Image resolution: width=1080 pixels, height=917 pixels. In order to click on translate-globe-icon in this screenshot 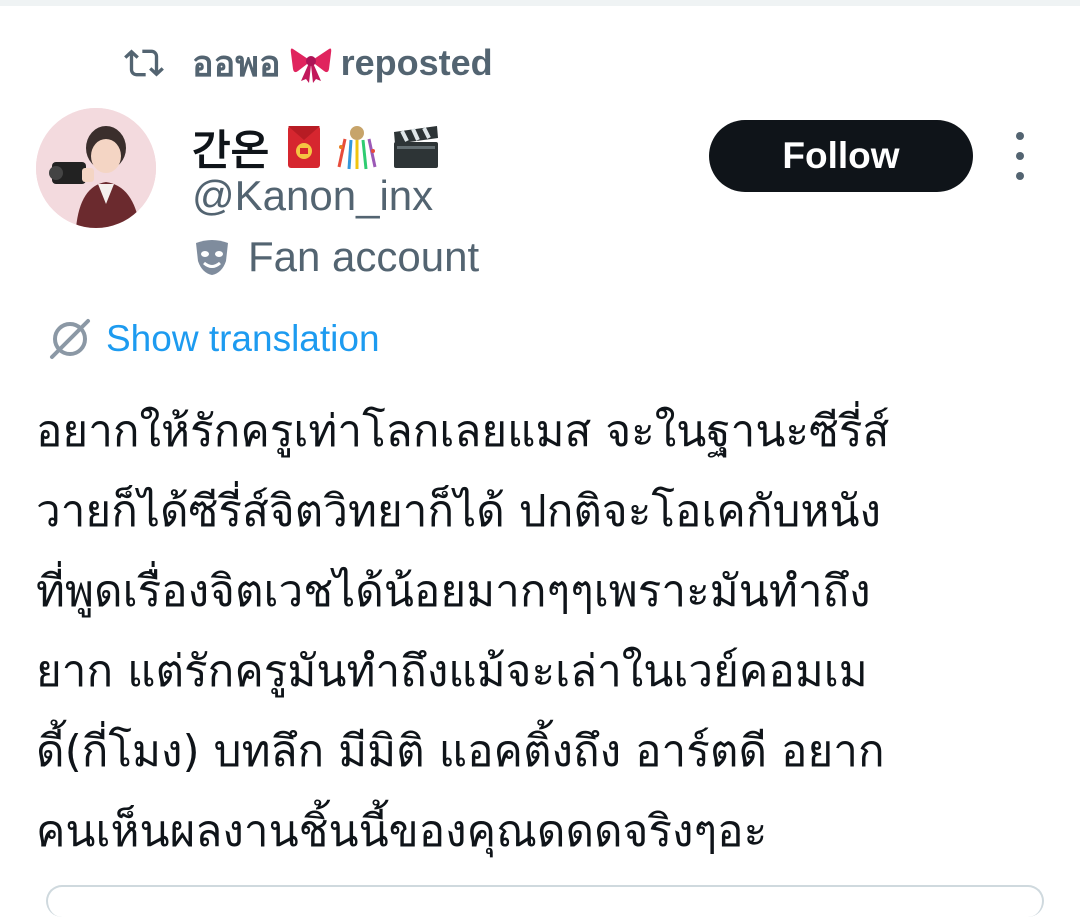, I will do `click(70, 339)`.